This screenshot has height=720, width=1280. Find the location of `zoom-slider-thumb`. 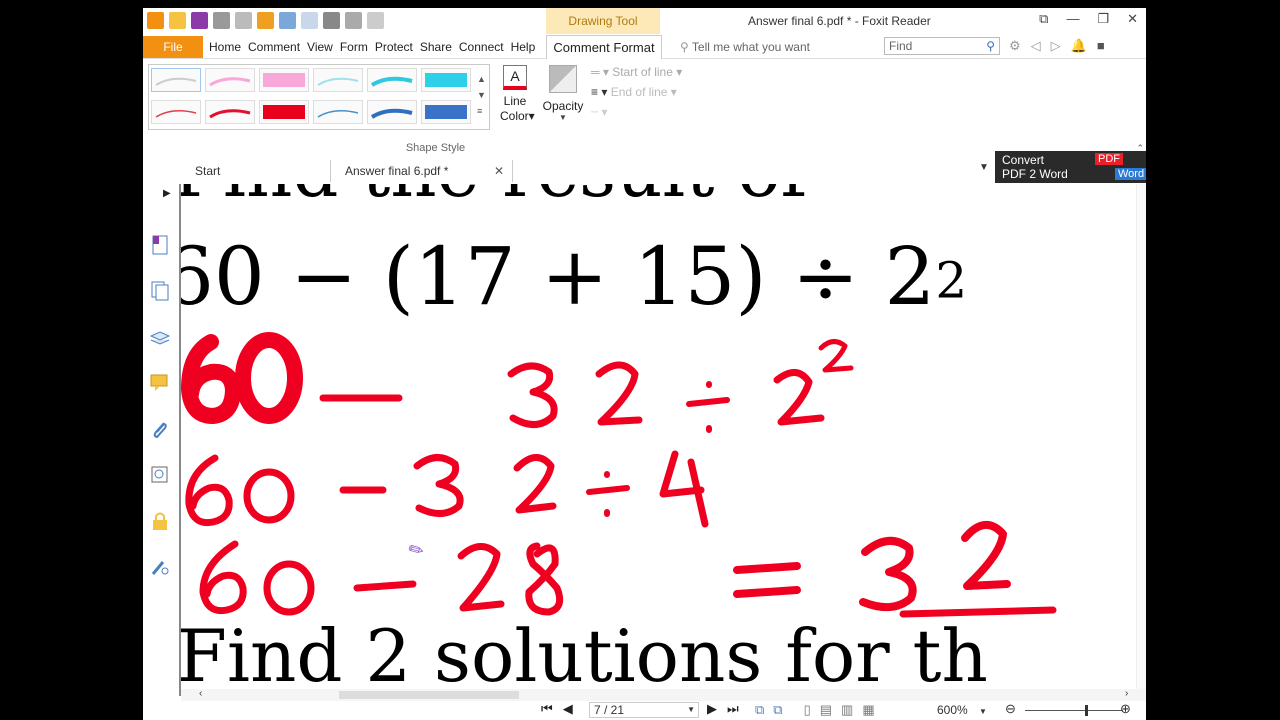

zoom-slider-thumb is located at coordinates (1086, 710).